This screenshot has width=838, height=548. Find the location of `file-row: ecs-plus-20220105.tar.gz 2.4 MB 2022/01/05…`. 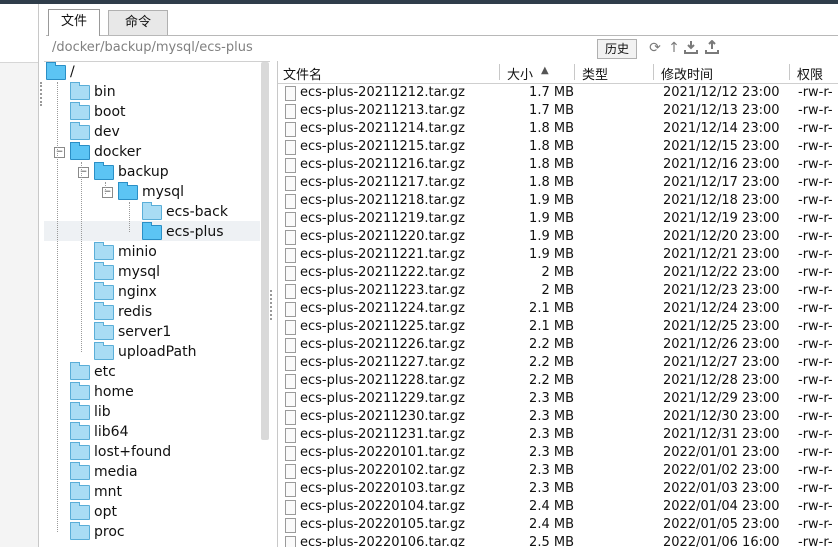

file-row: ecs-plus-20220105.tar.gz 2.4 MB 2022/01/05… is located at coordinates (558, 525).